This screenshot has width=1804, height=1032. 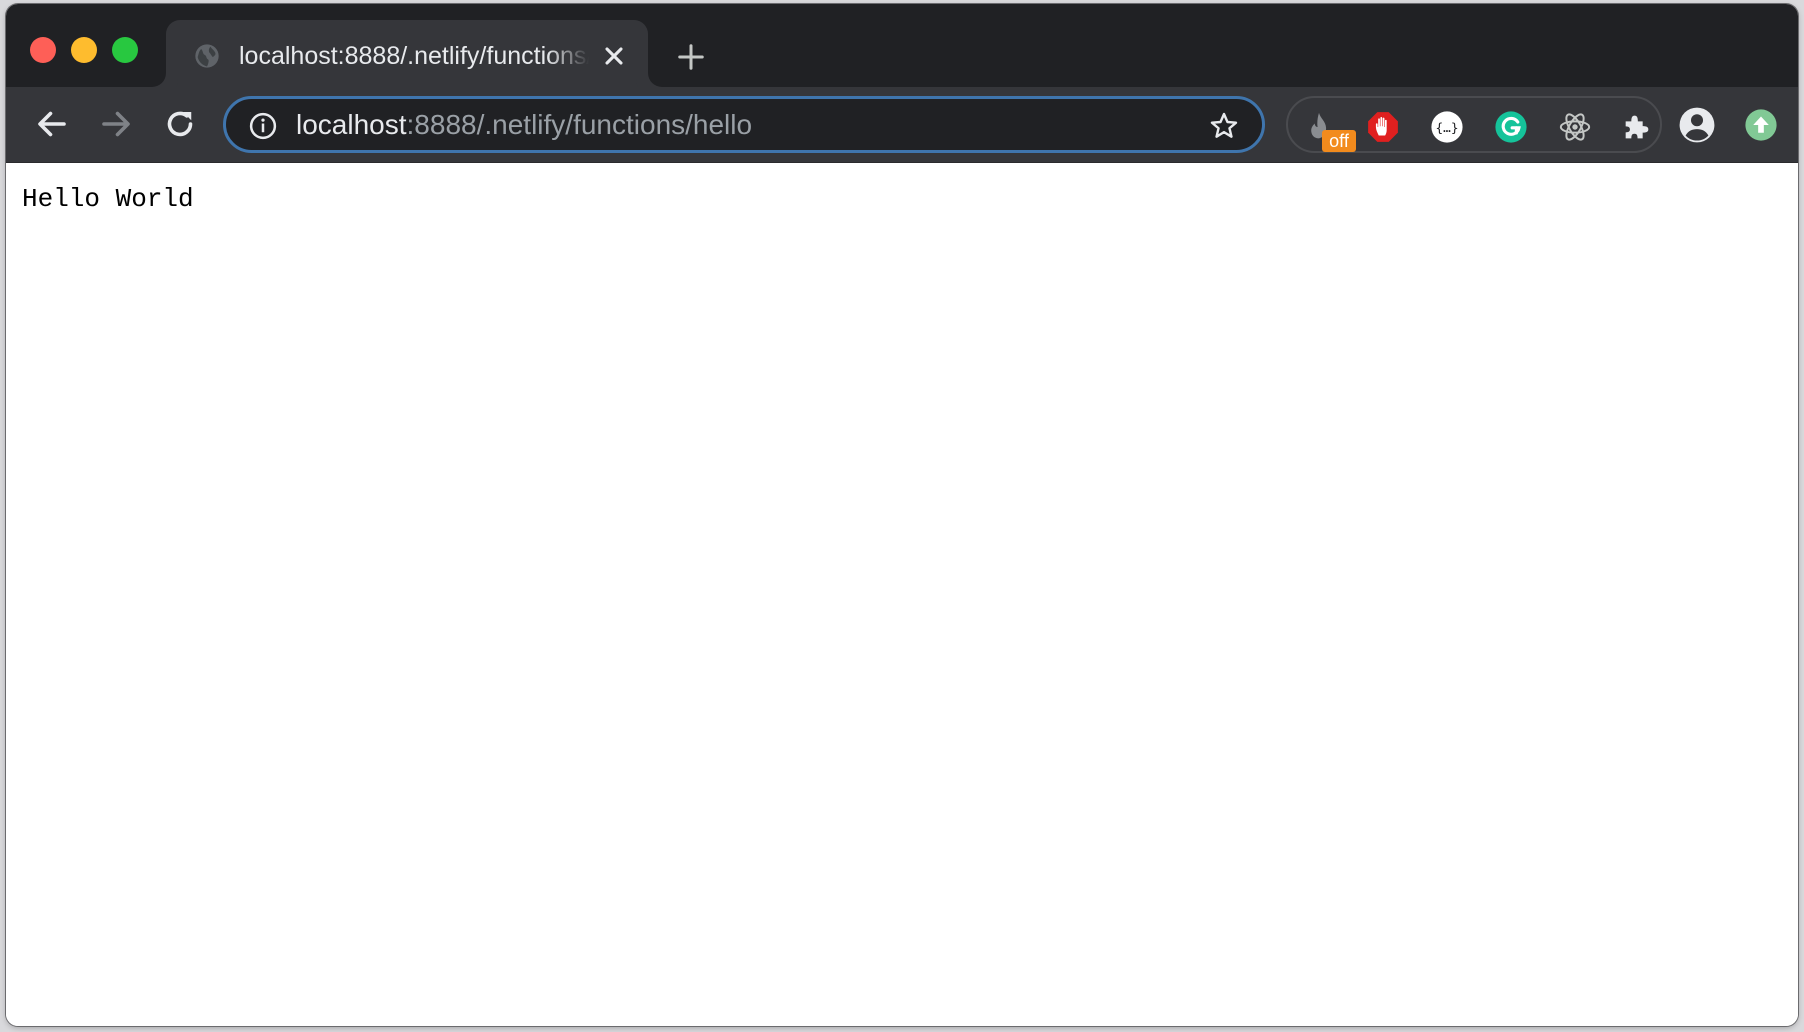 What do you see at coordinates (1637, 127) in the screenshot?
I see `puzzle-extensions-icon` at bounding box center [1637, 127].